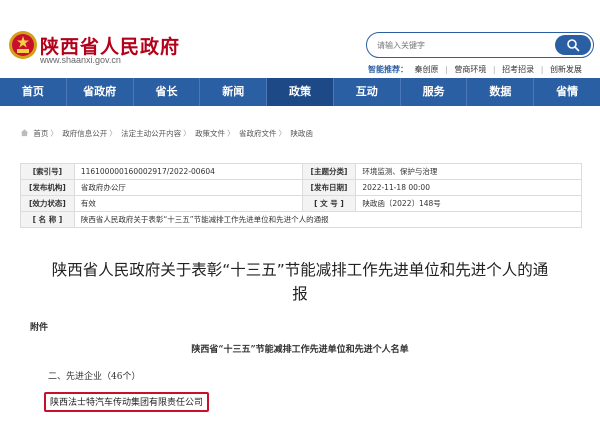 The width and height of the screenshot is (600, 448). I want to click on status-value: 有效, so click(188, 203).